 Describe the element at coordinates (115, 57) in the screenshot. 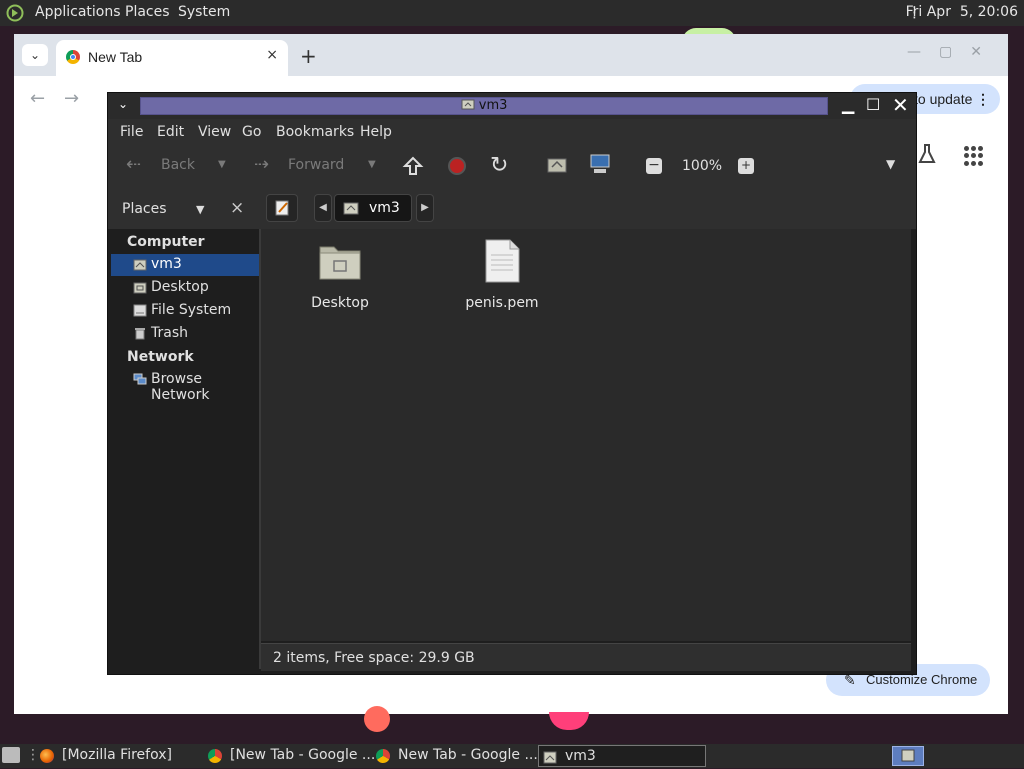

I see `chrome-tab-title: New Tab` at that location.